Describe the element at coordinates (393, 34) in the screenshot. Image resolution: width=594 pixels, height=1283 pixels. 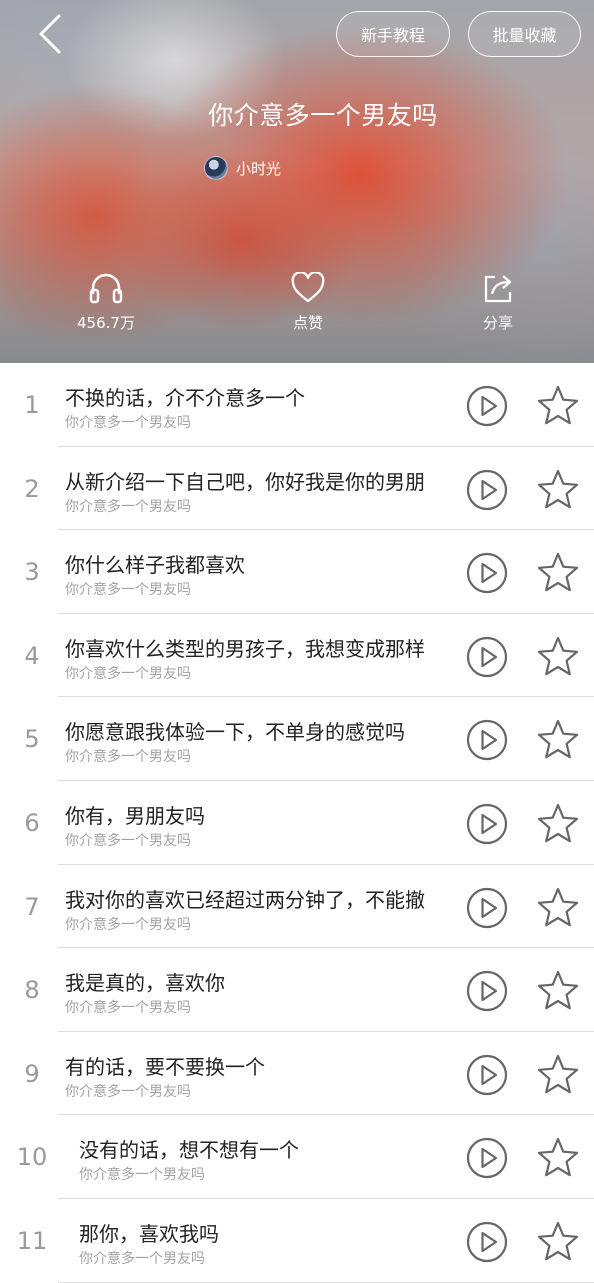
I see `tutorial-button: 新手教程` at that location.